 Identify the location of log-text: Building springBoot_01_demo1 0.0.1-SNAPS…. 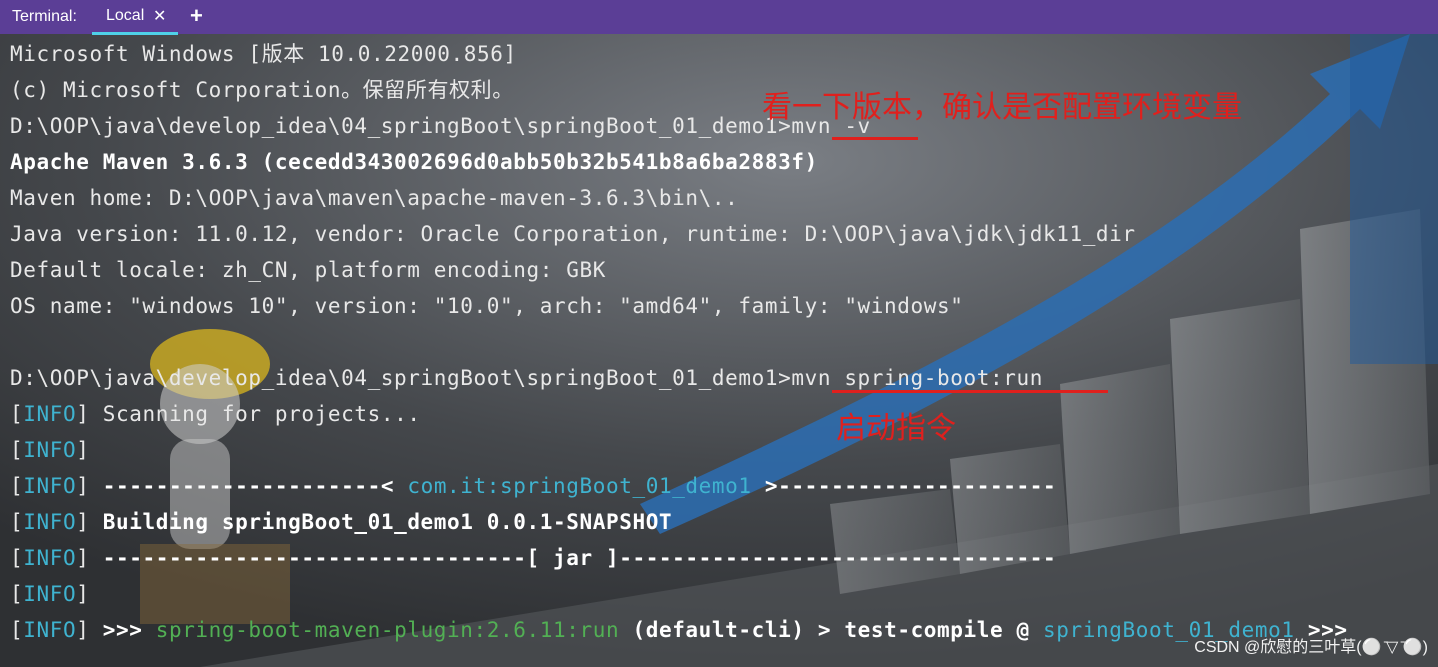
(381, 522).